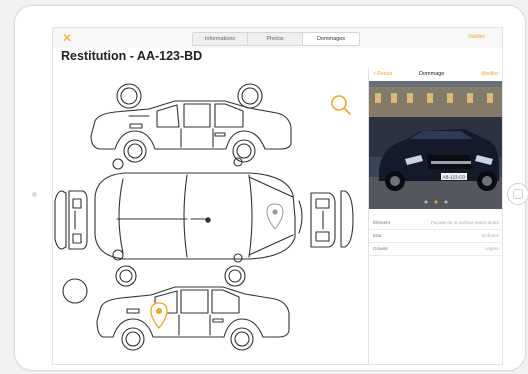 Image resolution: width=528 pixels, height=374 pixels. Describe the element at coordinates (454, 177) in the screenshot. I see `license-plate: AB-123-CD` at that location.